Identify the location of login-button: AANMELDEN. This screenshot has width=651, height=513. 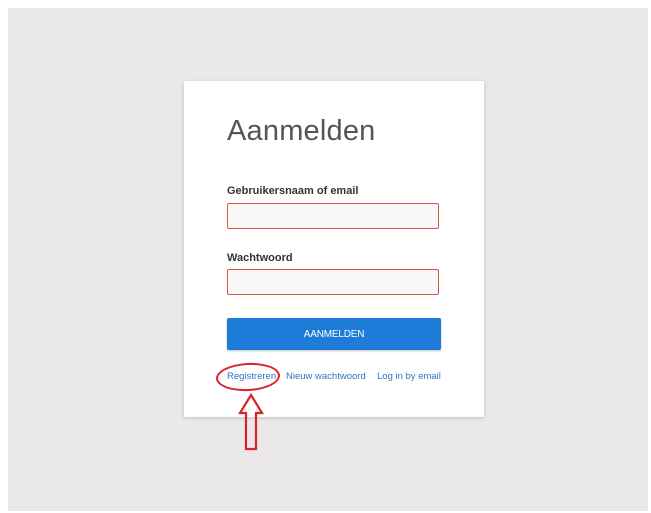
(334, 334).